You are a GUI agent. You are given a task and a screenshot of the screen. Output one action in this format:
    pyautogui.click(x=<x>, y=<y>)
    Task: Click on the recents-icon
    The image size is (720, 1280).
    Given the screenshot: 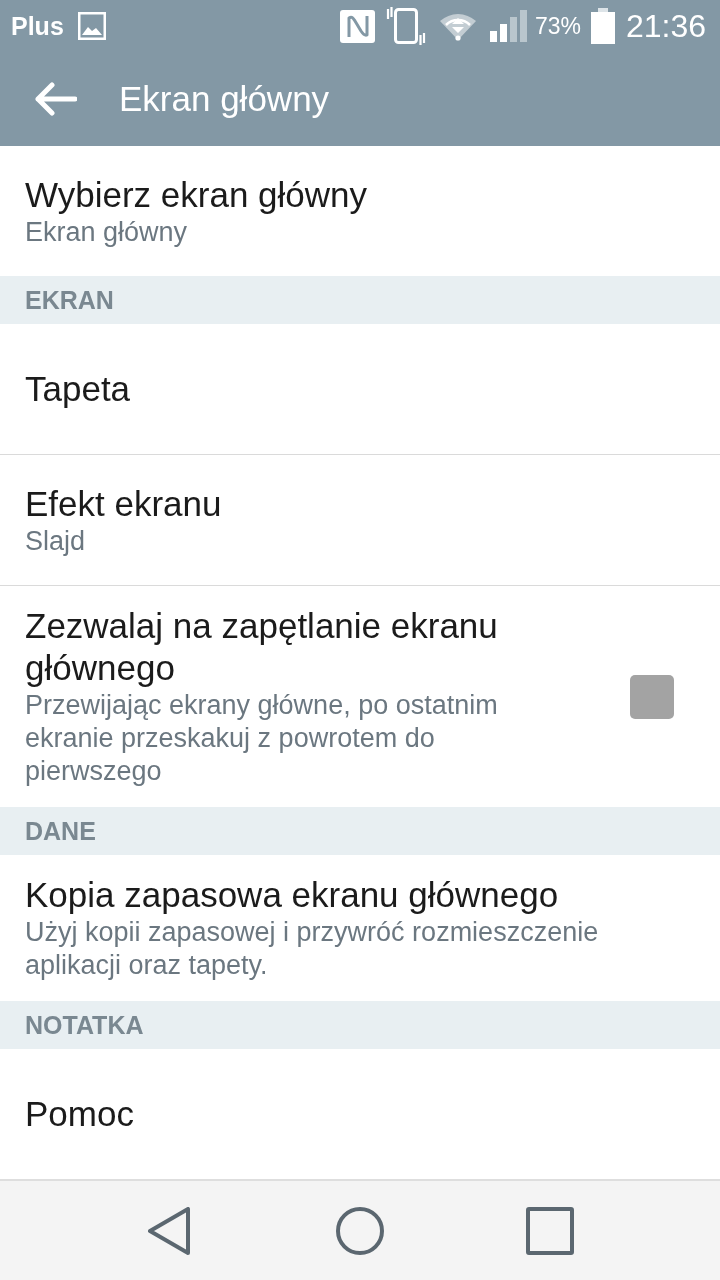 What is the action you would take?
    pyautogui.click(x=550, y=1230)
    